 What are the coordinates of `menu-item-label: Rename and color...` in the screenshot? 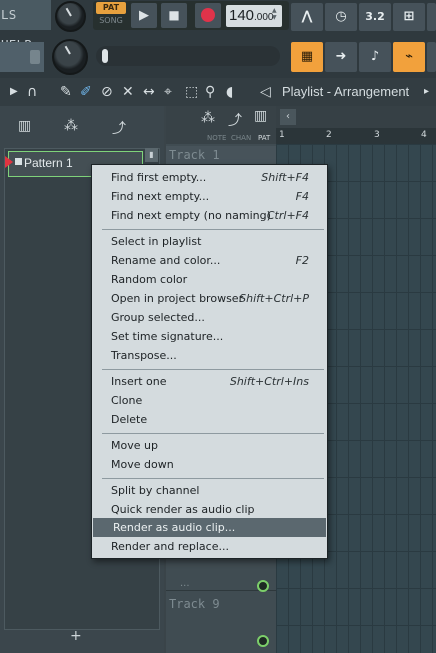 It's located at (166, 260).